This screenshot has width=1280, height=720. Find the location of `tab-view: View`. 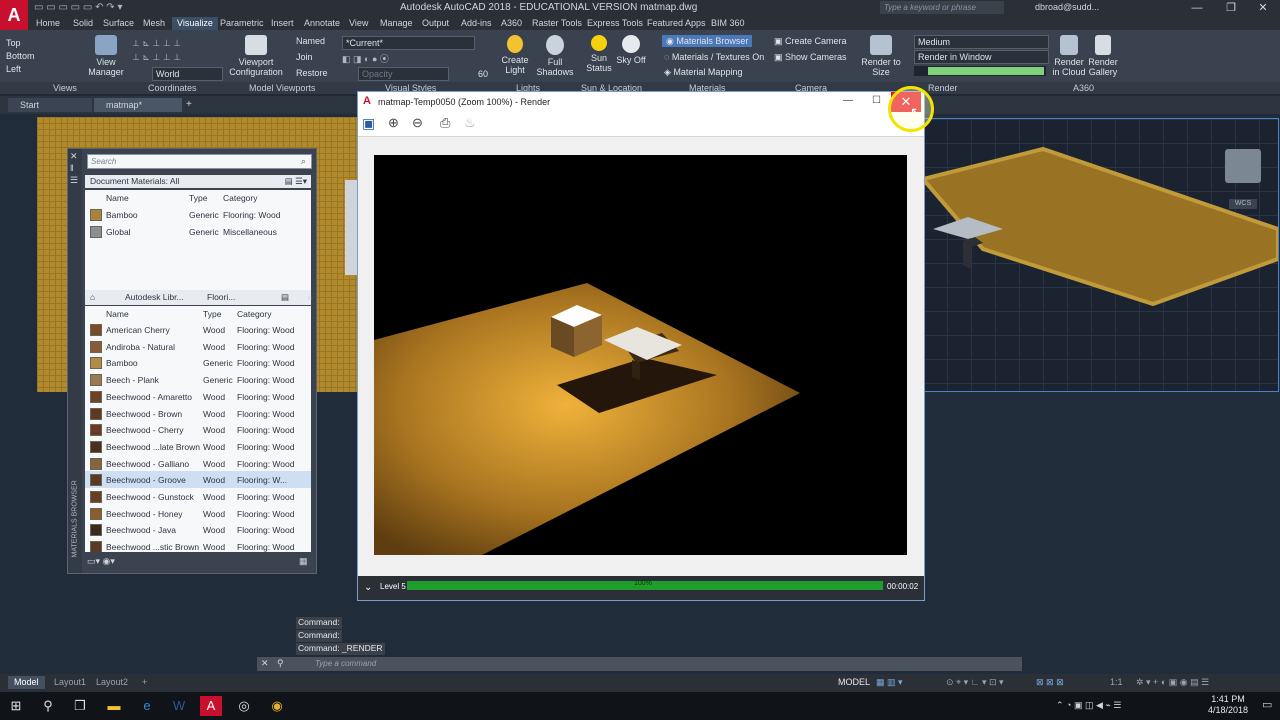

tab-view: View is located at coordinates (358, 23).